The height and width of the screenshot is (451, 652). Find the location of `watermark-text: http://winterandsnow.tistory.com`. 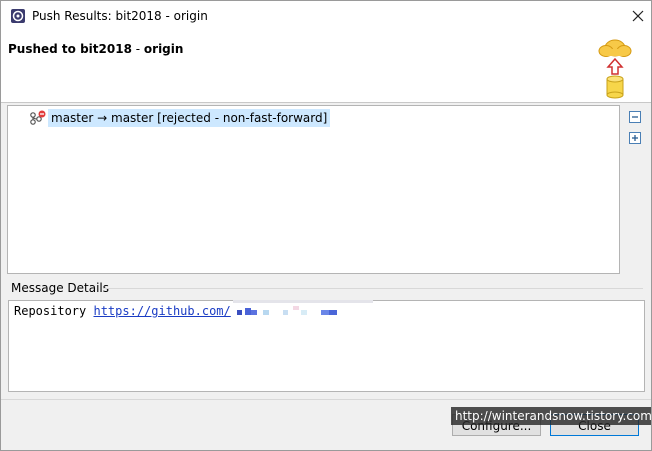

watermark-text: http://winterandsnow.tistory.com is located at coordinates (551, 416).